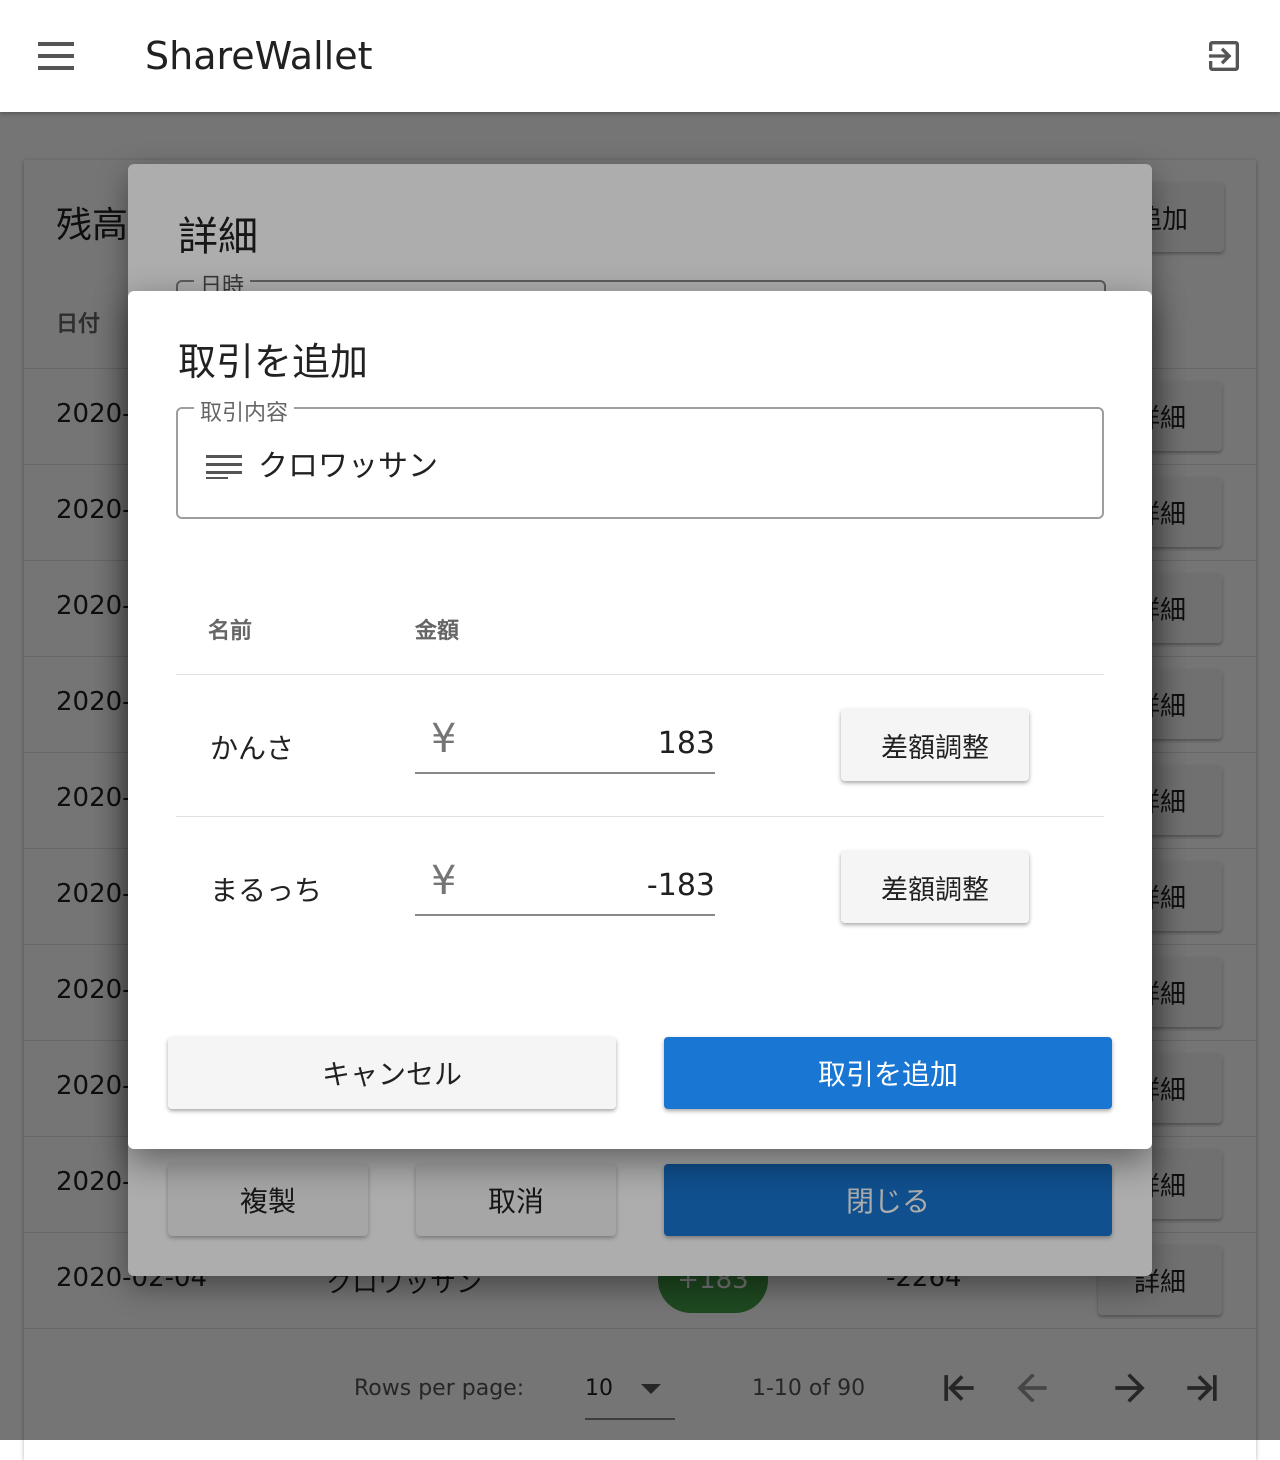 Image resolution: width=1280 pixels, height=1460 pixels. I want to click on member-name: かんさ, so click(252, 748).